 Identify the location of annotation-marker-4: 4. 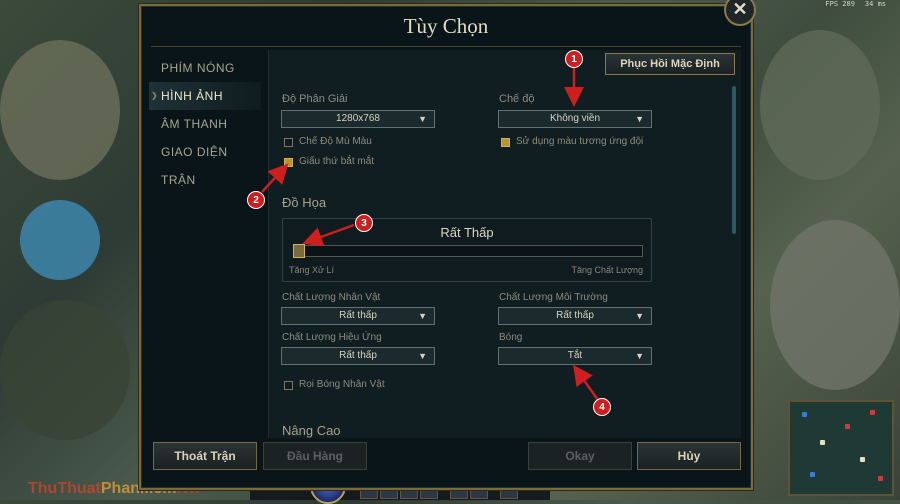
(602, 407).